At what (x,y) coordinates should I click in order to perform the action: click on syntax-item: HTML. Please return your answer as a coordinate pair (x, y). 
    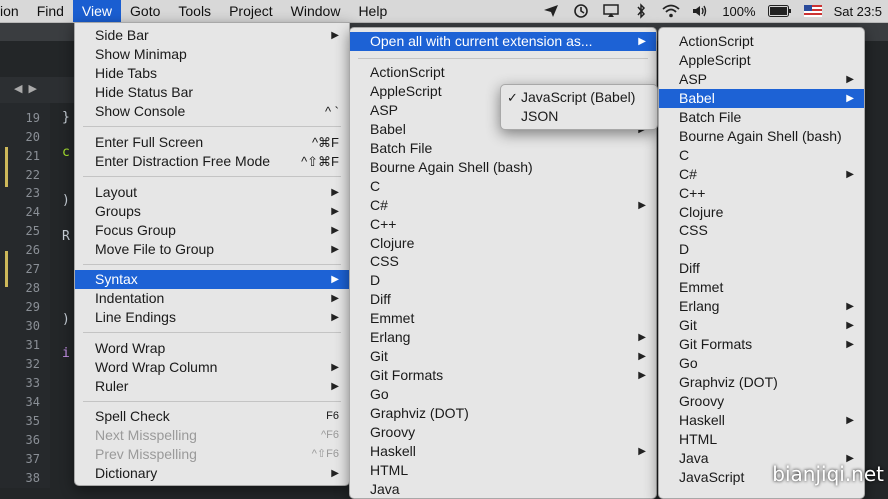
    Looking at the image, I should click on (503, 470).